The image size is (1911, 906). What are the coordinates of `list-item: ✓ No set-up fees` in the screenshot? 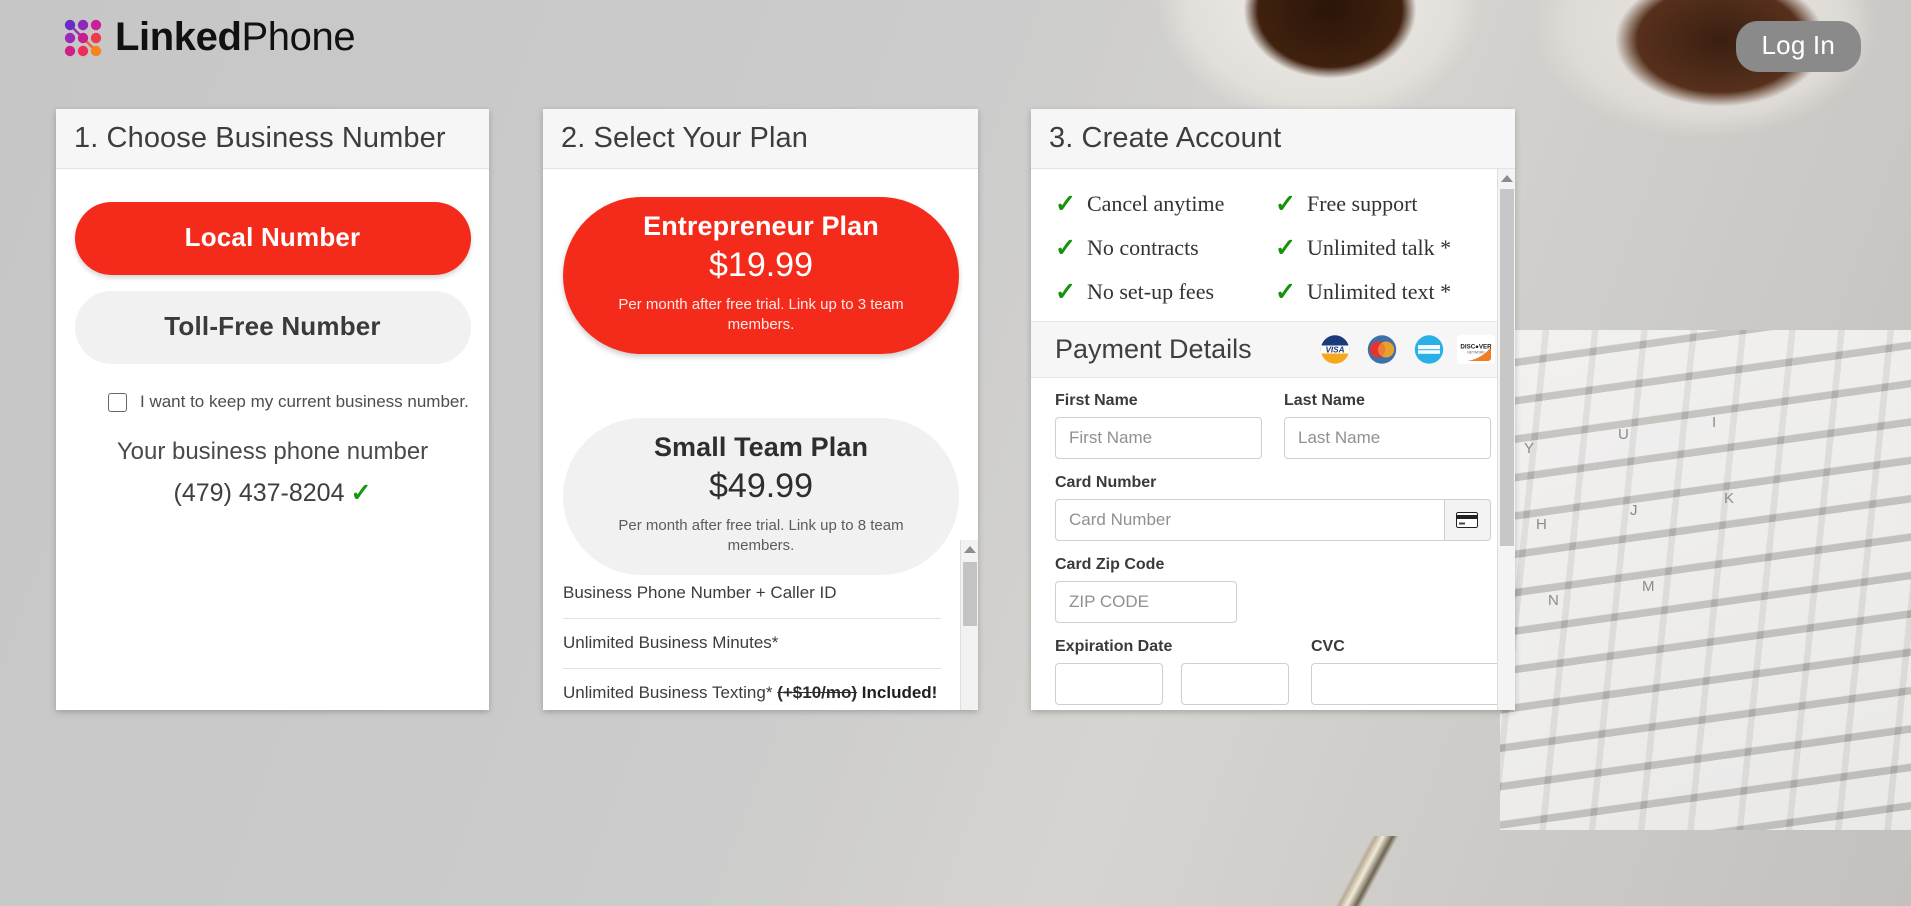 It's located at (1165, 292).